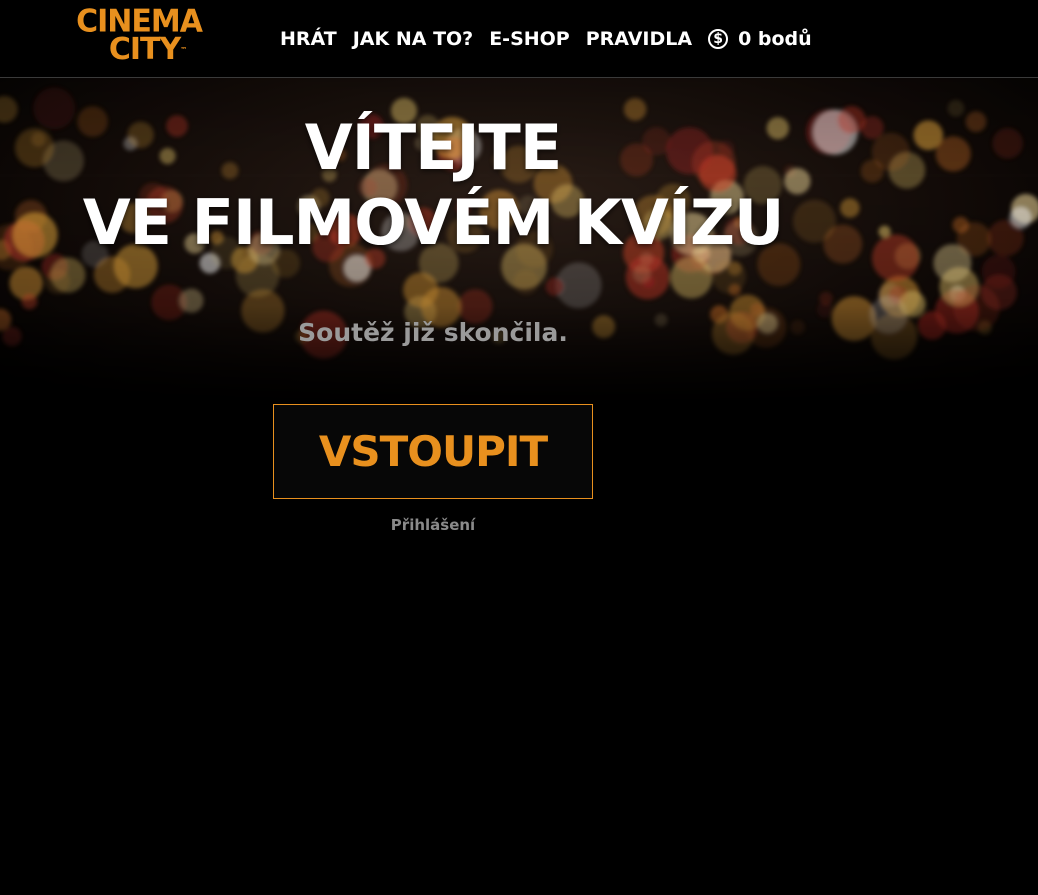 Image resolution: width=1038 pixels, height=895 pixels. Describe the element at coordinates (639, 39) in the screenshot. I see `nav-item-pravidla: PRAVIDLA` at that location.